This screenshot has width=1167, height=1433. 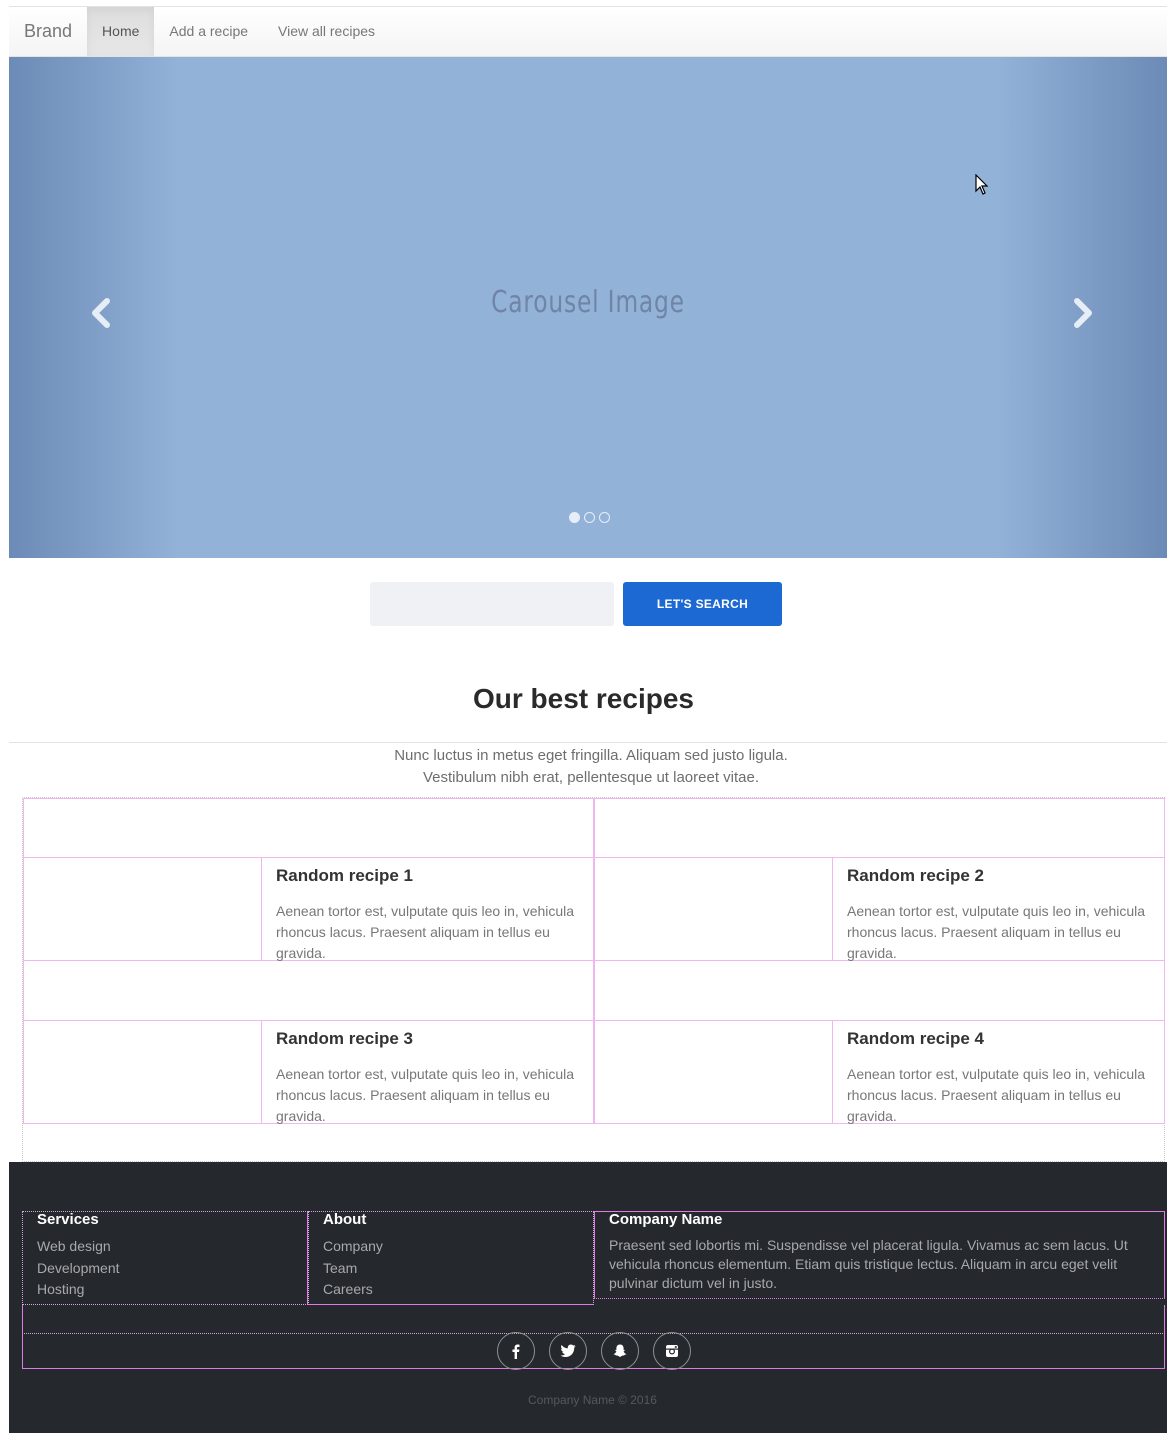 I want to click on footer-about: About Company Team Careers, so click(x=451, y=1258).